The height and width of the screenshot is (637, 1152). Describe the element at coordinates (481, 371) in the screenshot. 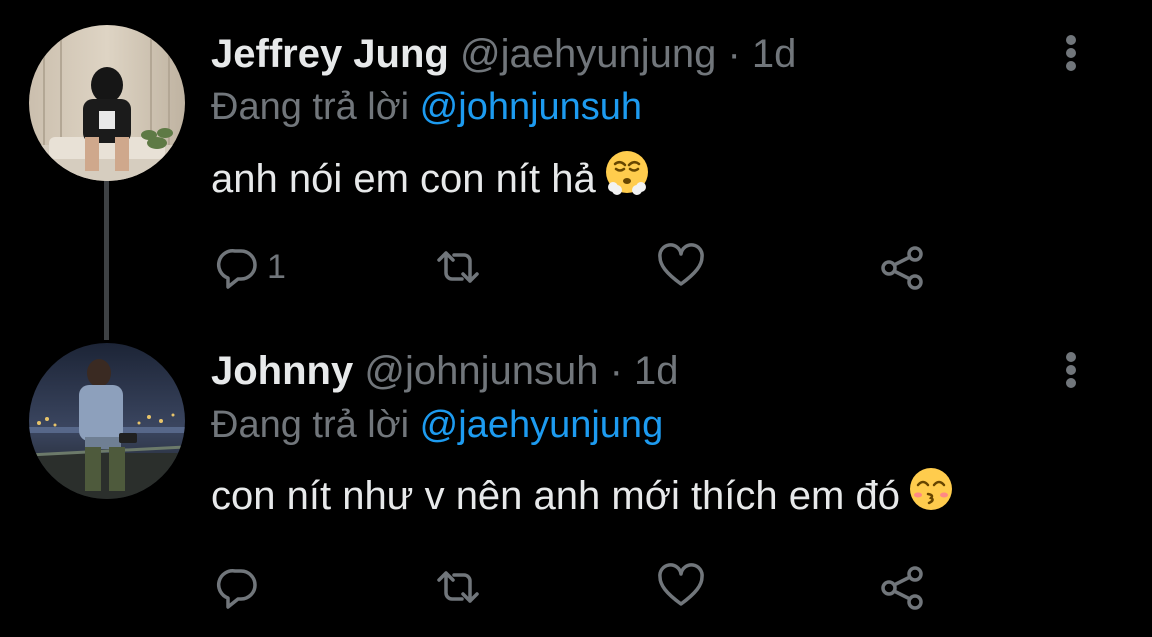

I see `user-handle: @johnjunsuh` at that location.